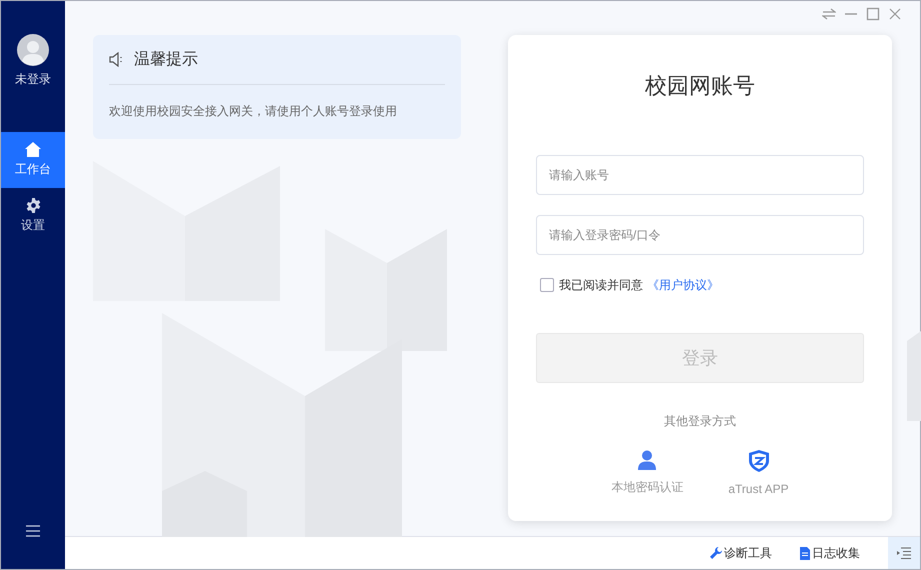 The width and height of the screenshot is (921, 570). Describe the element at coordinates (741, 553) in the screenshot. I see `diagnostic-tool-button: 诊断工具` at that location.